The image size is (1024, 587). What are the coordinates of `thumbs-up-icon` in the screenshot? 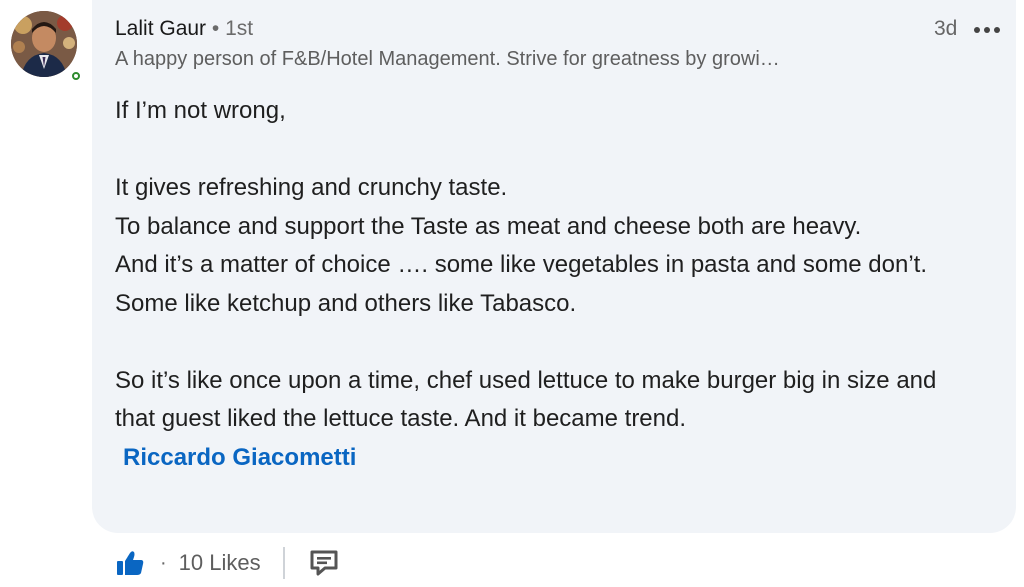 It's located at (130, 563).